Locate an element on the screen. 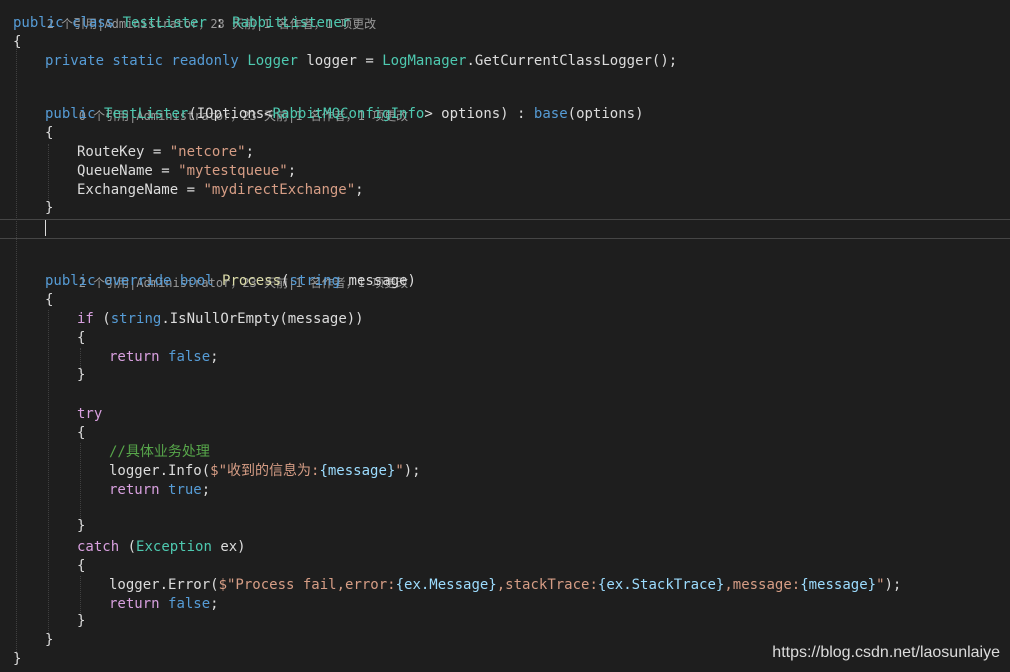 The image size is (1010, 672). parameter: message) is located at coordinates (382, 281).